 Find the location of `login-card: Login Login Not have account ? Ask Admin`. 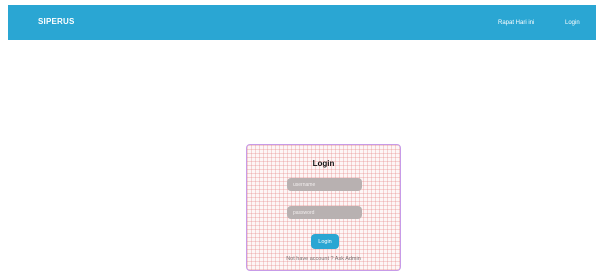

login-card: Login Login Not have account ? Ask Admin is located at coordinates (323, 207).